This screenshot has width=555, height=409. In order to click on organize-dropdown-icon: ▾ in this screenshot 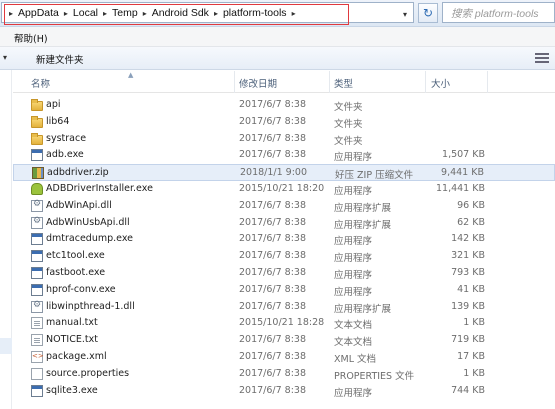, I will do `click(5, 57)`.